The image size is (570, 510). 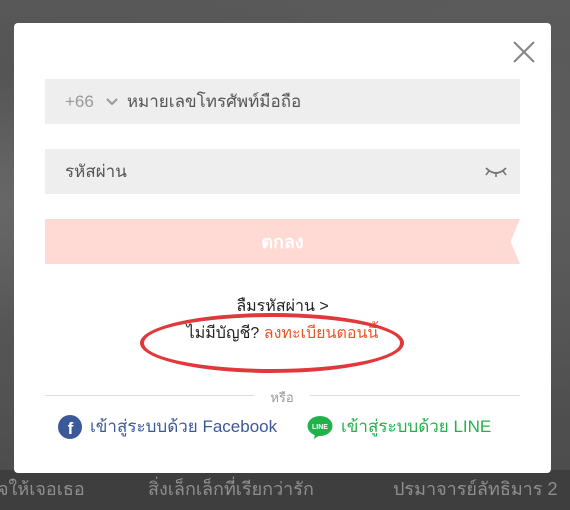 I want to click on line-login-button: LINE เข้าสู่ระบบด้วย LINE, so click(x=399, y=426).